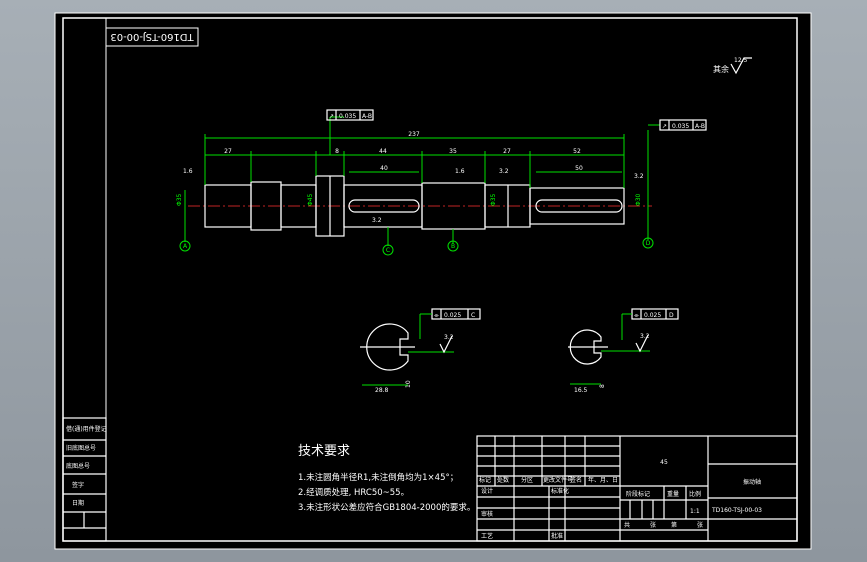  Describe the element at coordinates (576, 480) in the screenshot. I see `row-label-5: 签名` at that location.